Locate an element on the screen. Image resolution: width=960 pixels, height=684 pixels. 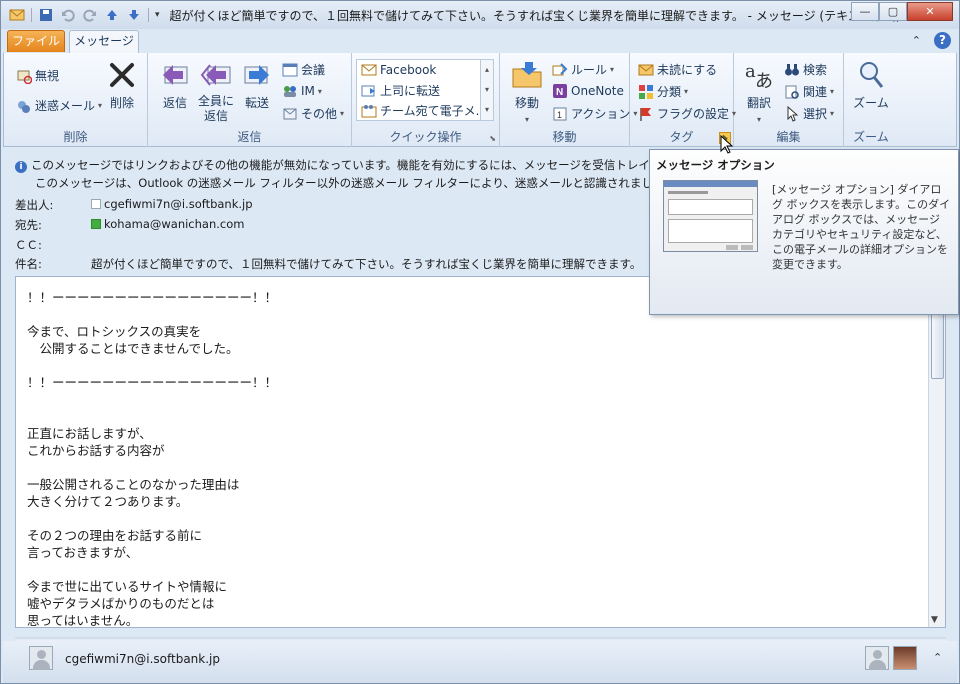
minimize-button: — is located at coordinates (865, 11).